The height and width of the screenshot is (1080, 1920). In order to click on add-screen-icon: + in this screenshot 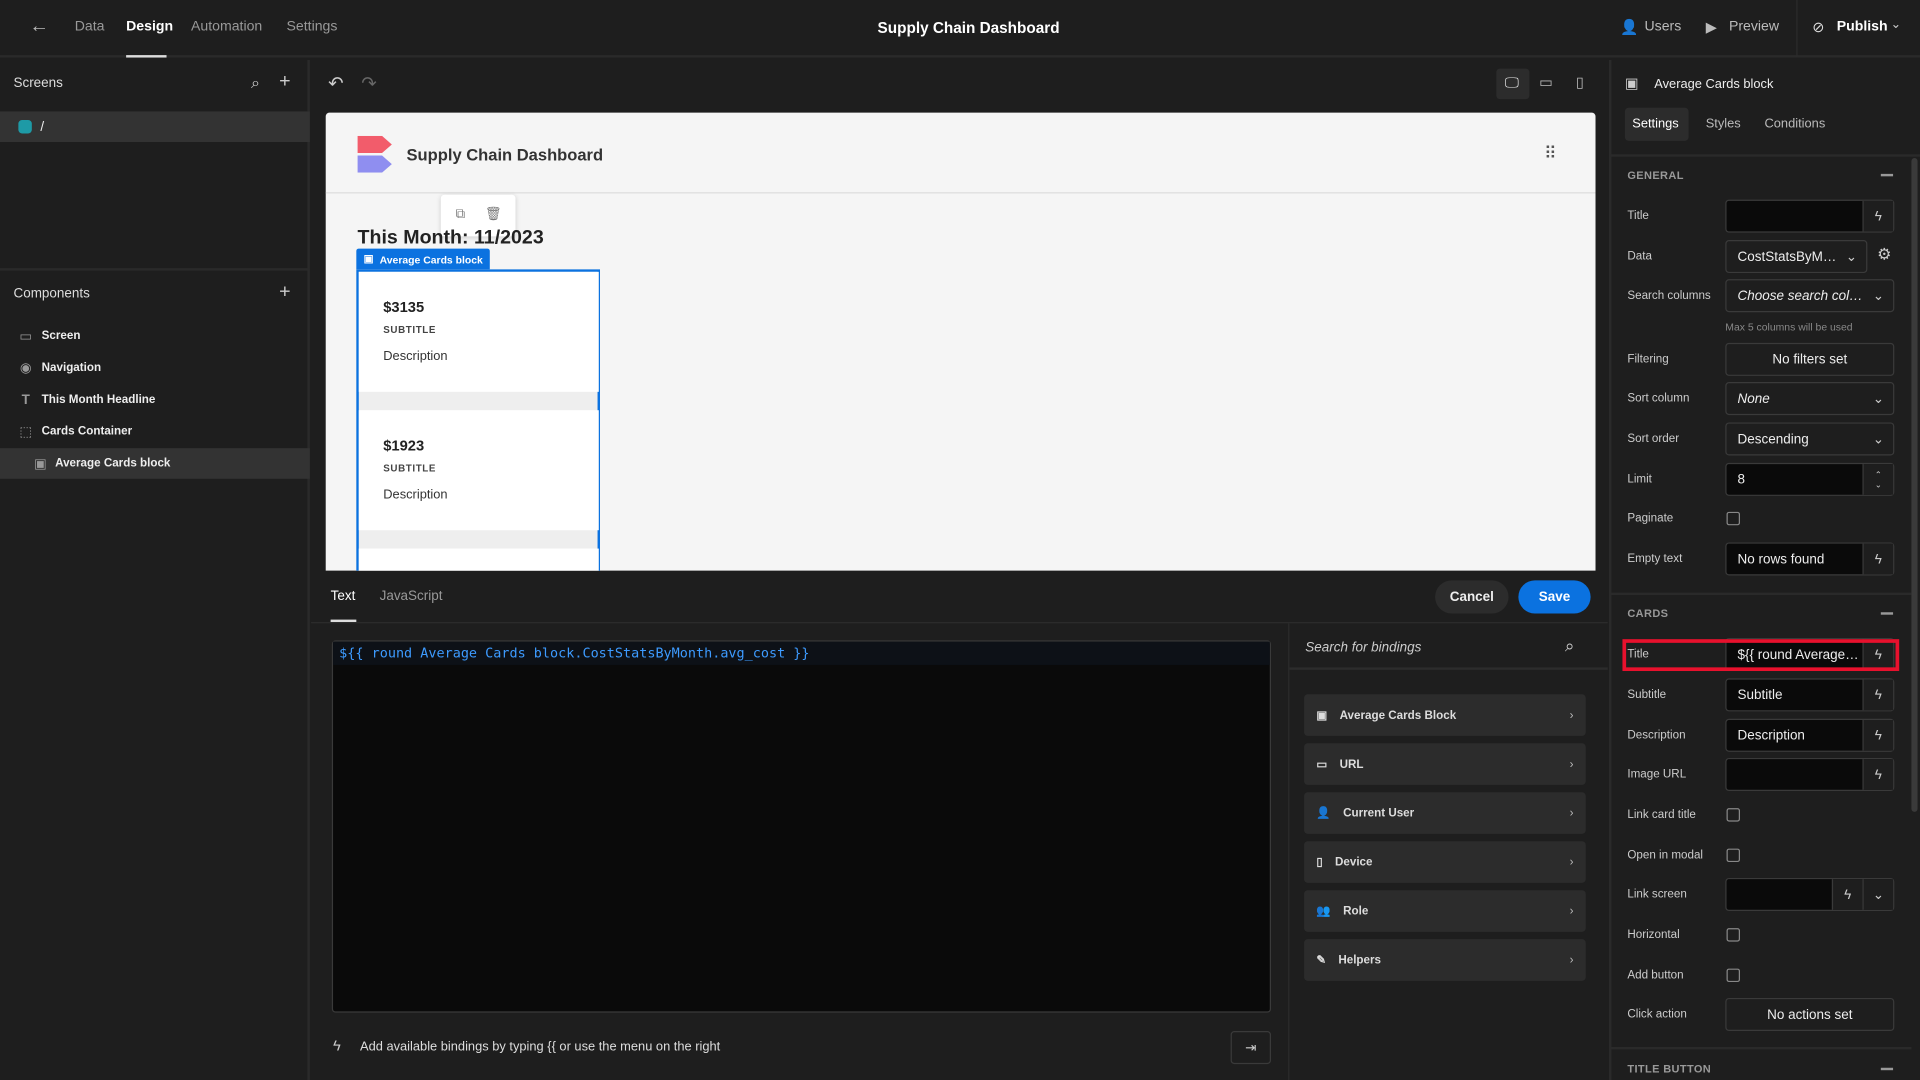, I will do `click(284, 82)`.